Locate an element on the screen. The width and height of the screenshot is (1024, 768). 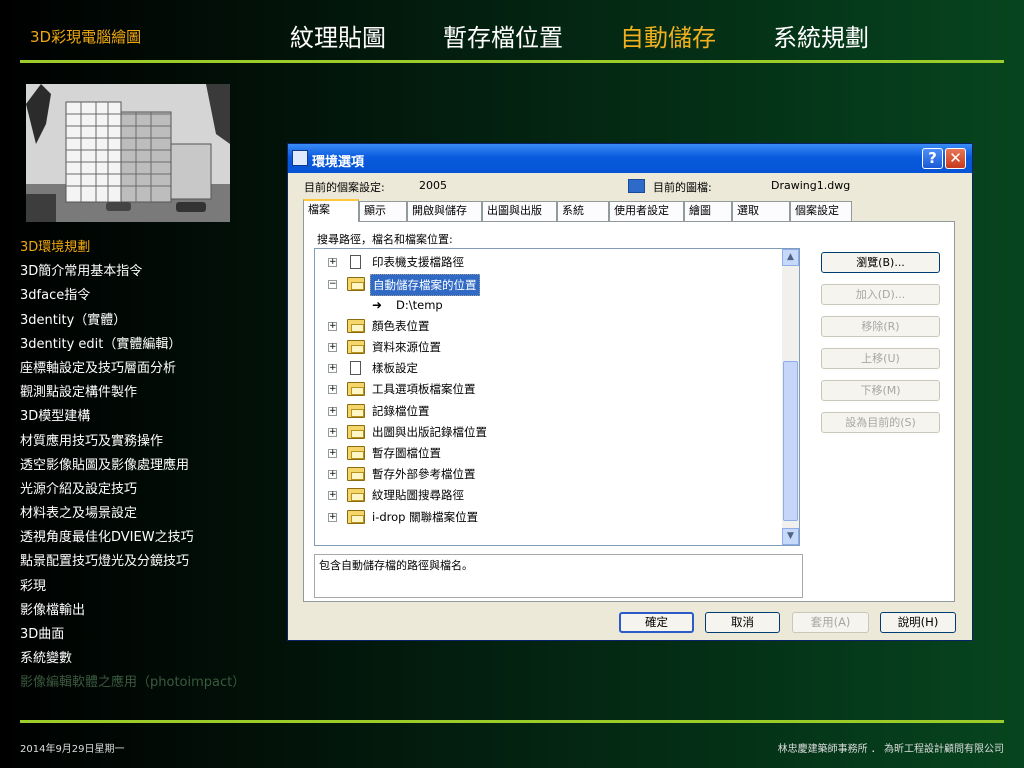
help-button: 說明(H) is located at coordinates (918, 622).